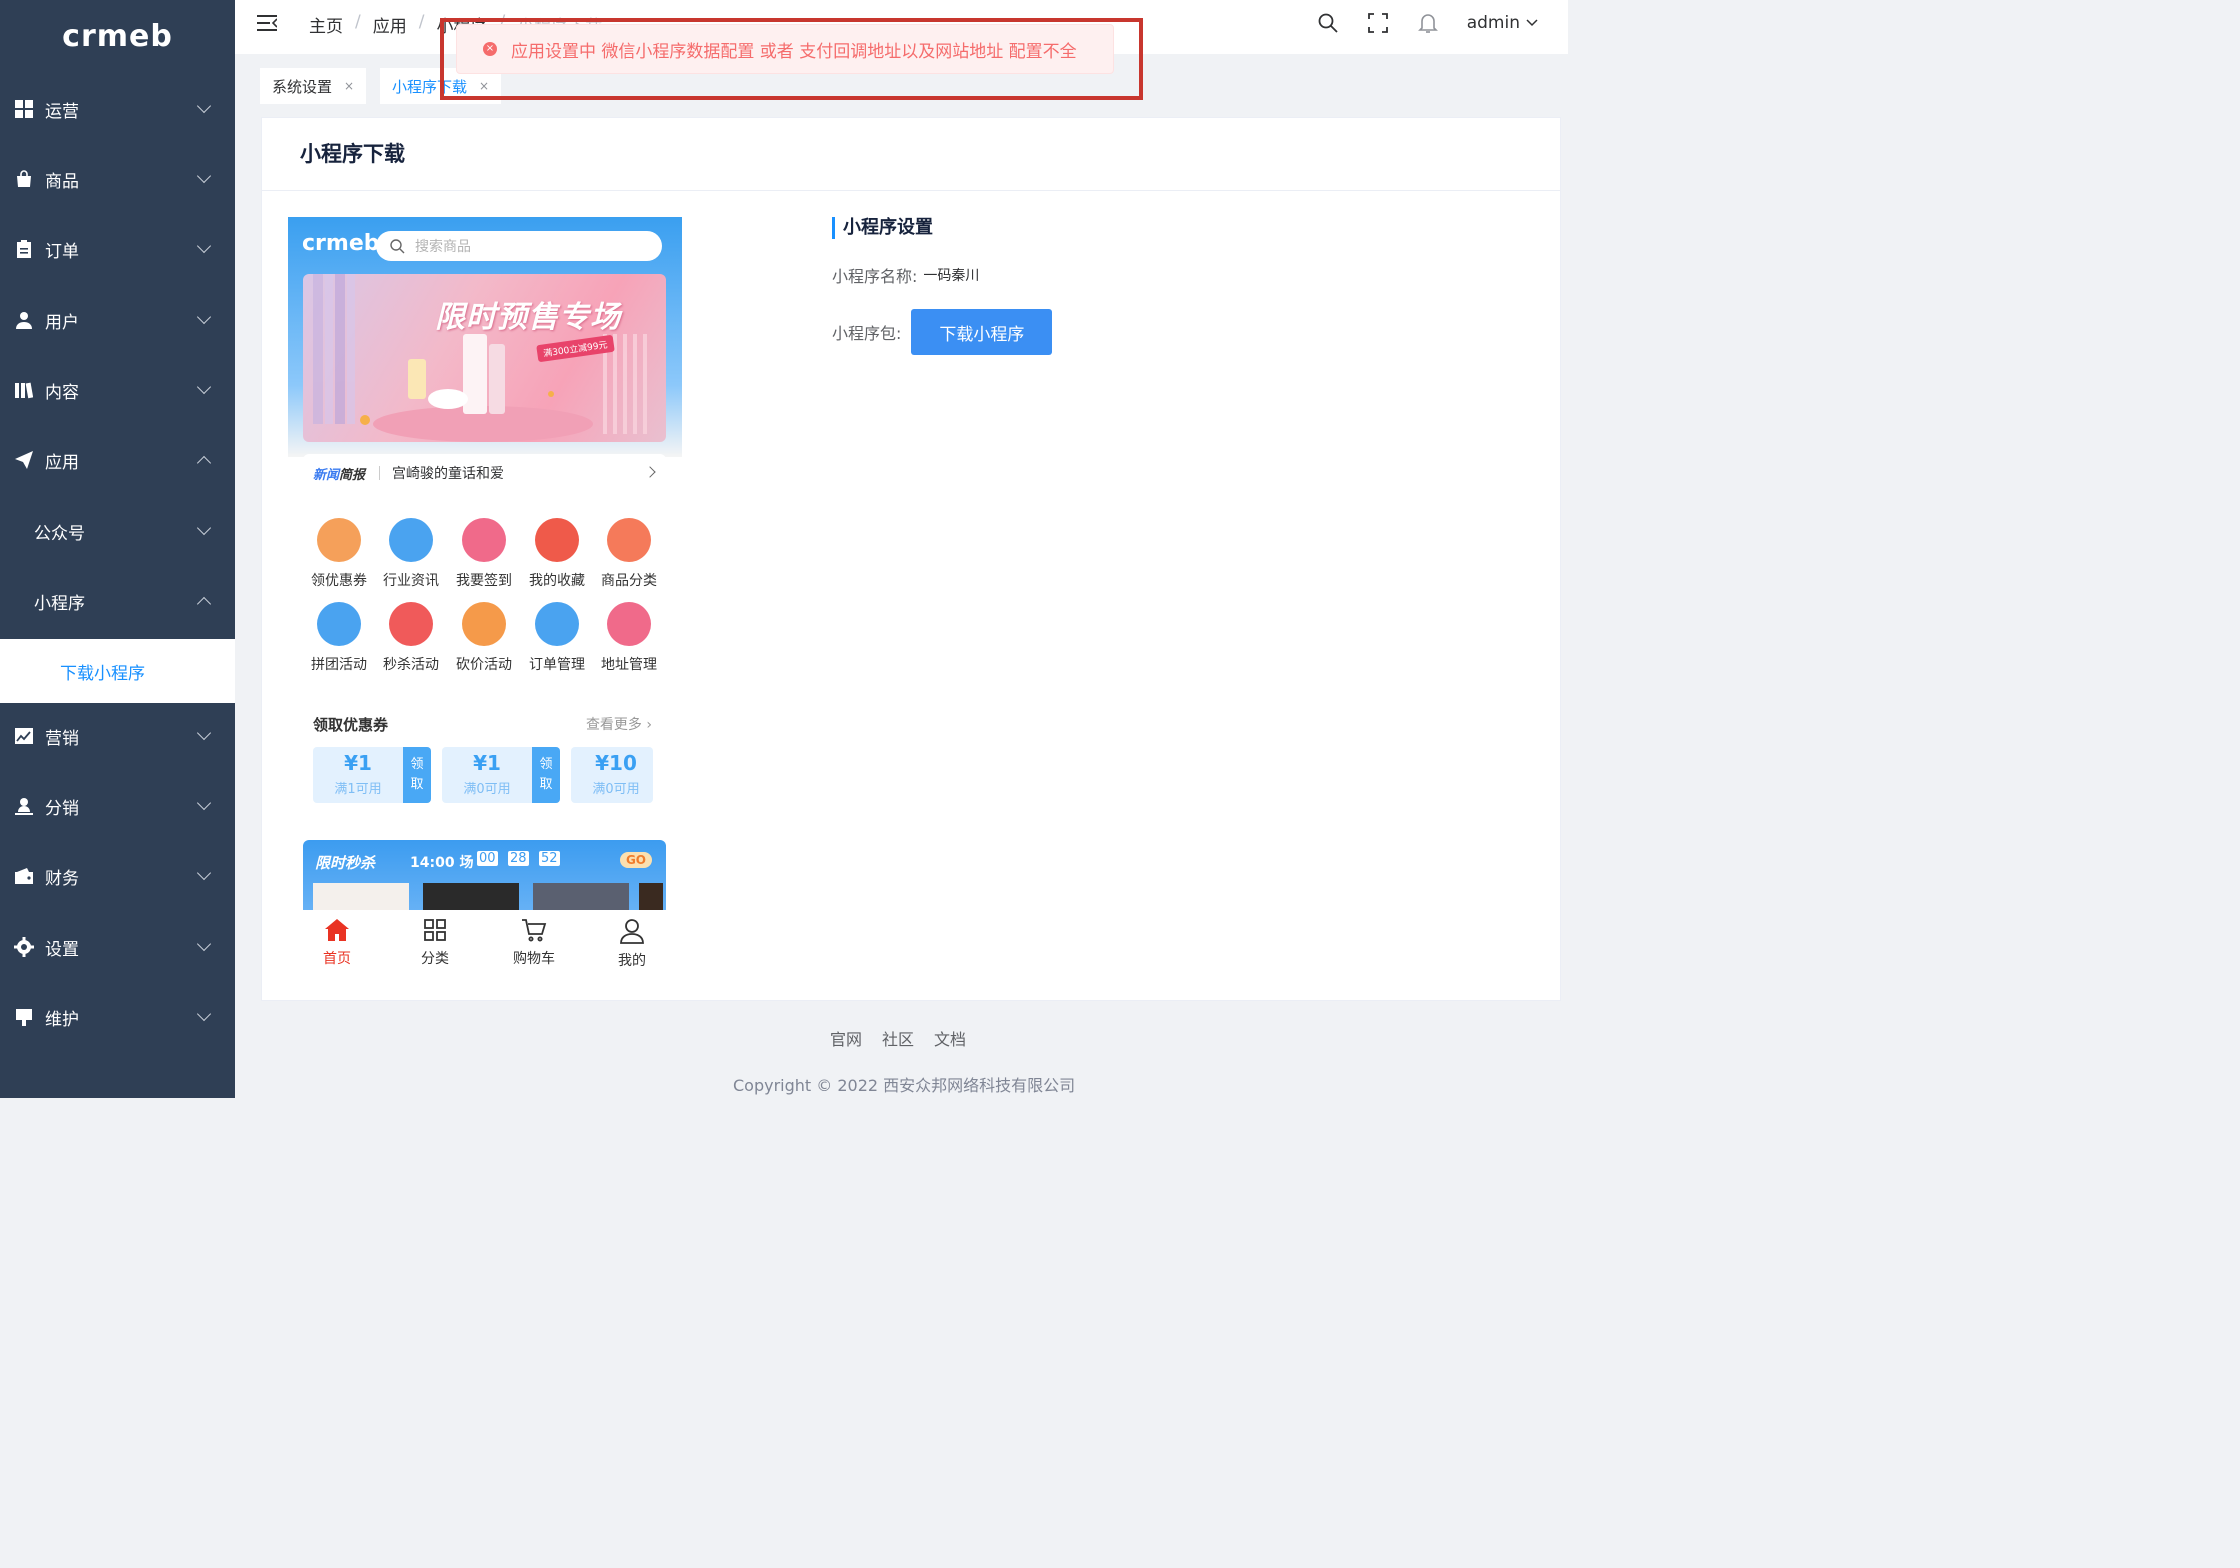  What do you see at coordinates (546, 784) in the screenshot?
I see `coupon-claim-b: 取` at bounding box center [546, 784].